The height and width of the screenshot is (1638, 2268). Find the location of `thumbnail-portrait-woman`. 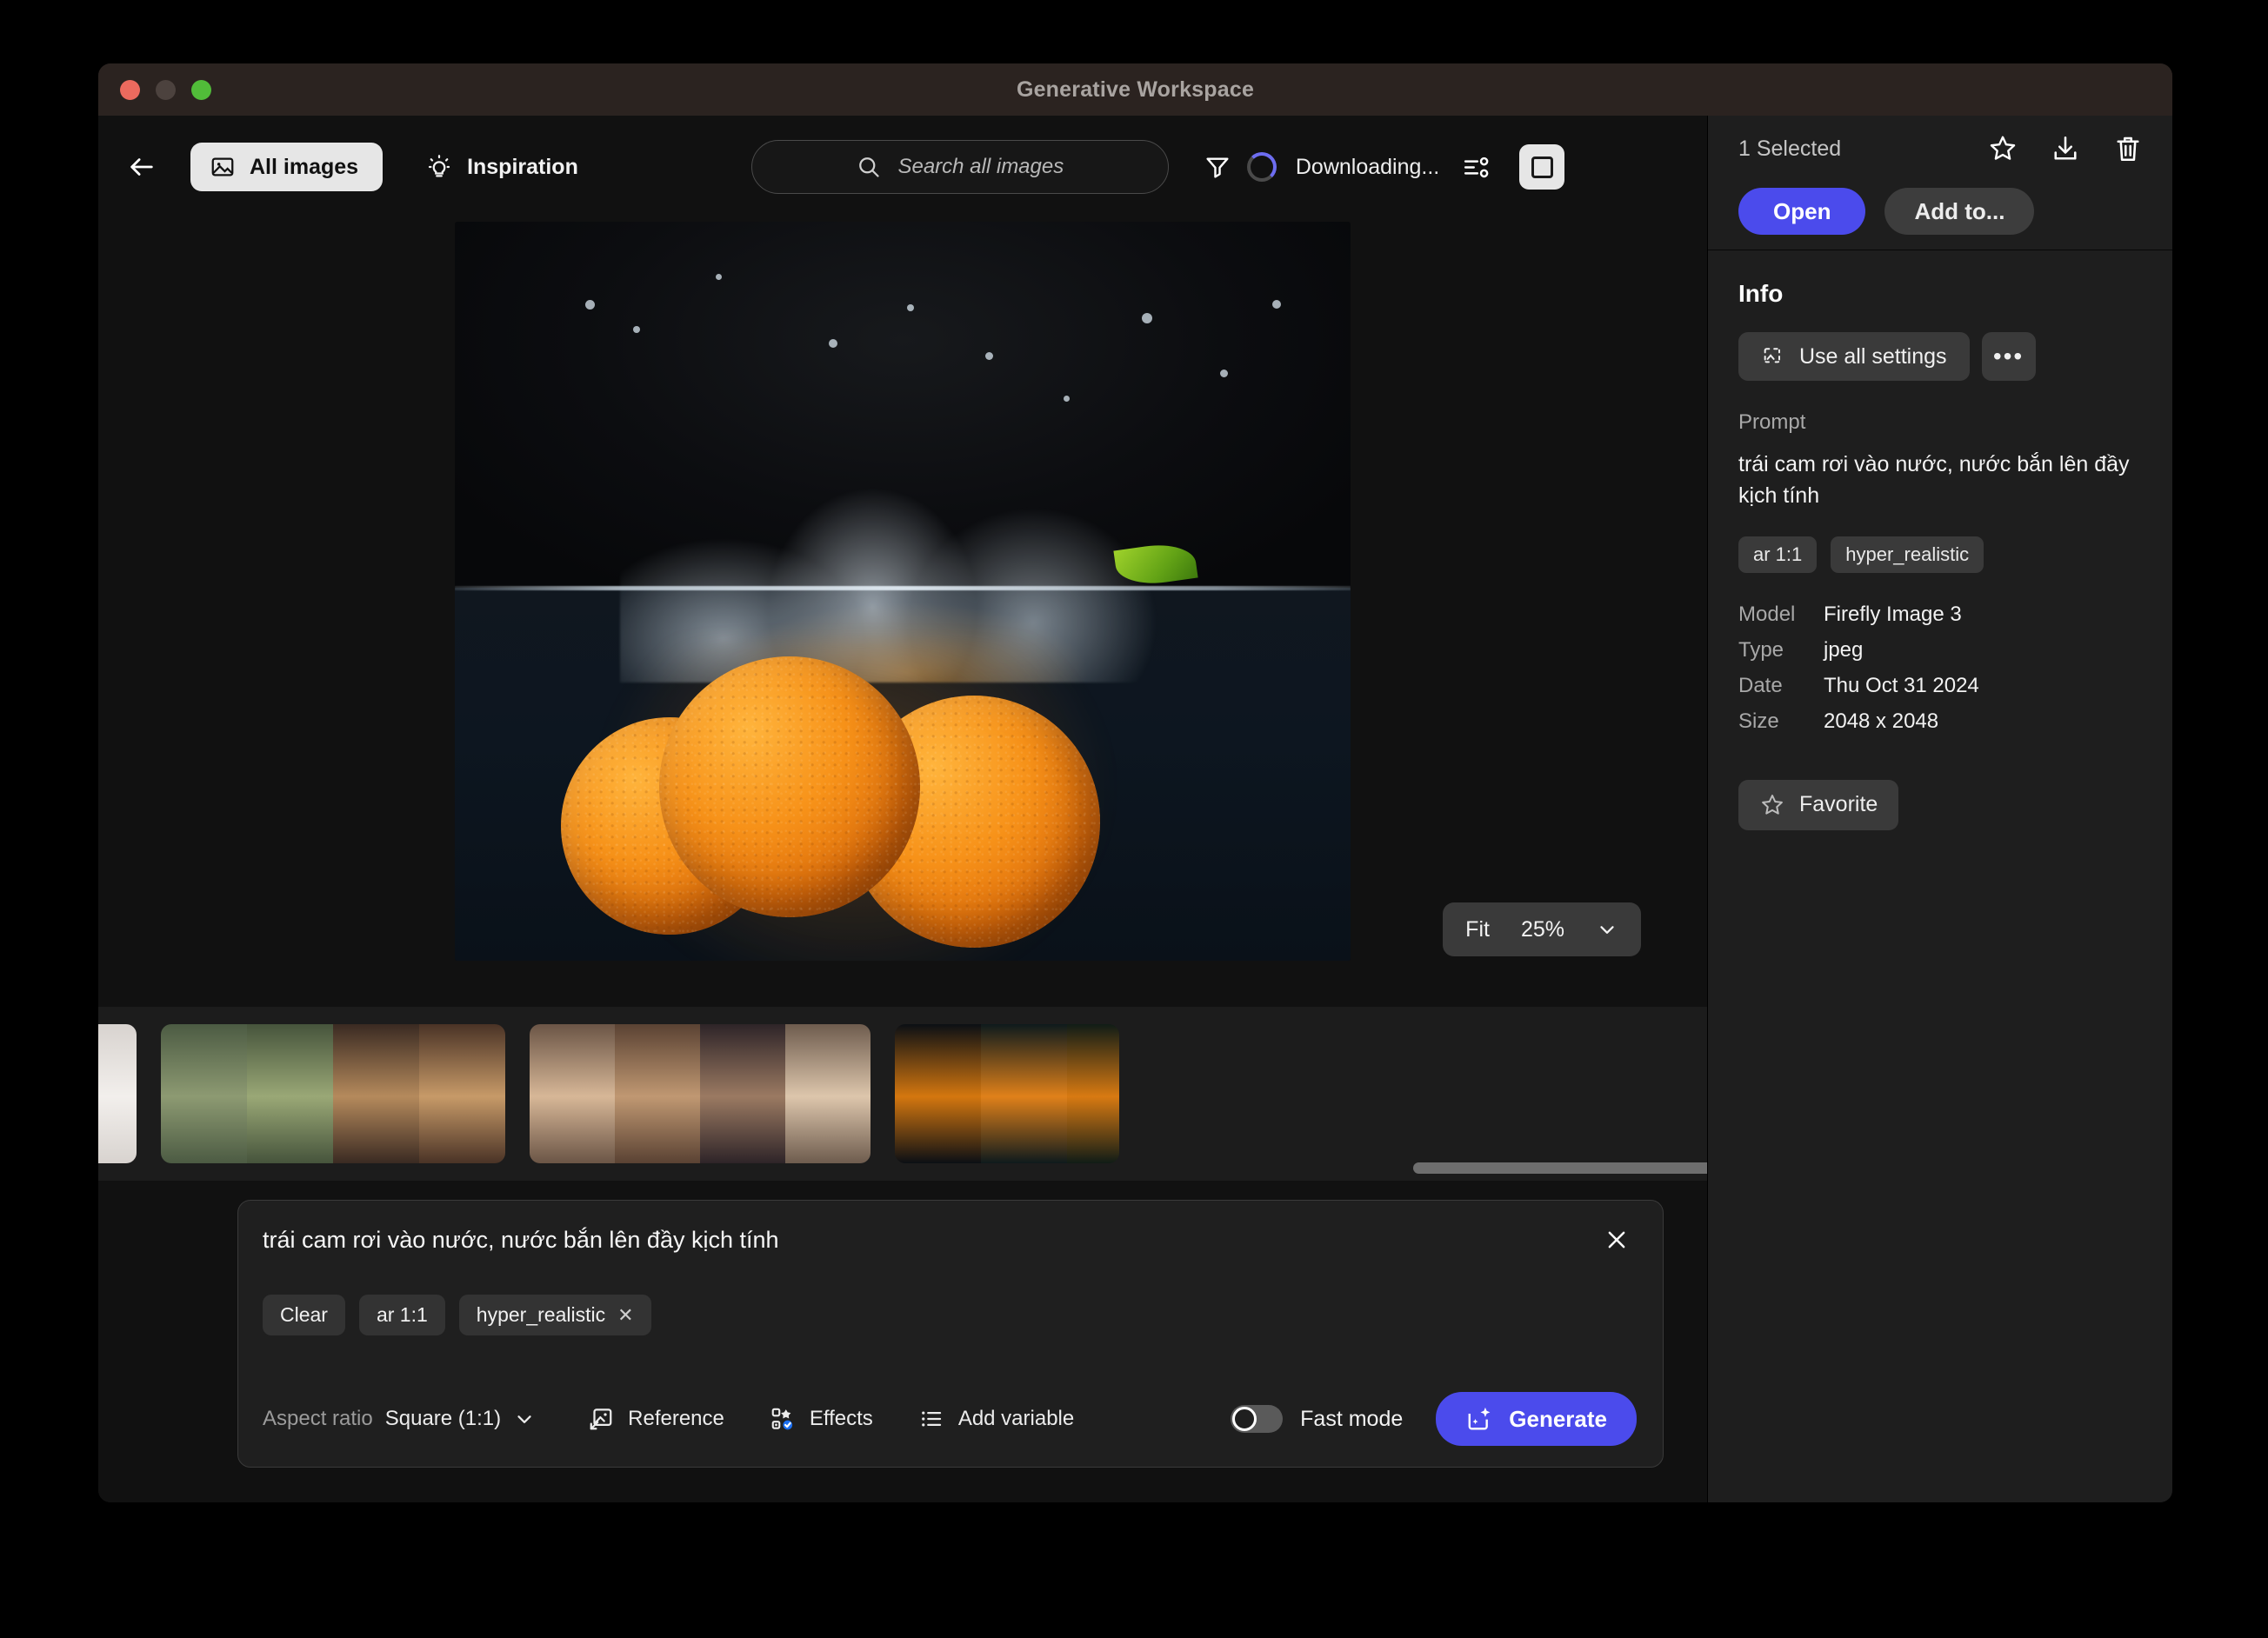

thumbnail-portrait-woman is located at coordinates (117, 1093).